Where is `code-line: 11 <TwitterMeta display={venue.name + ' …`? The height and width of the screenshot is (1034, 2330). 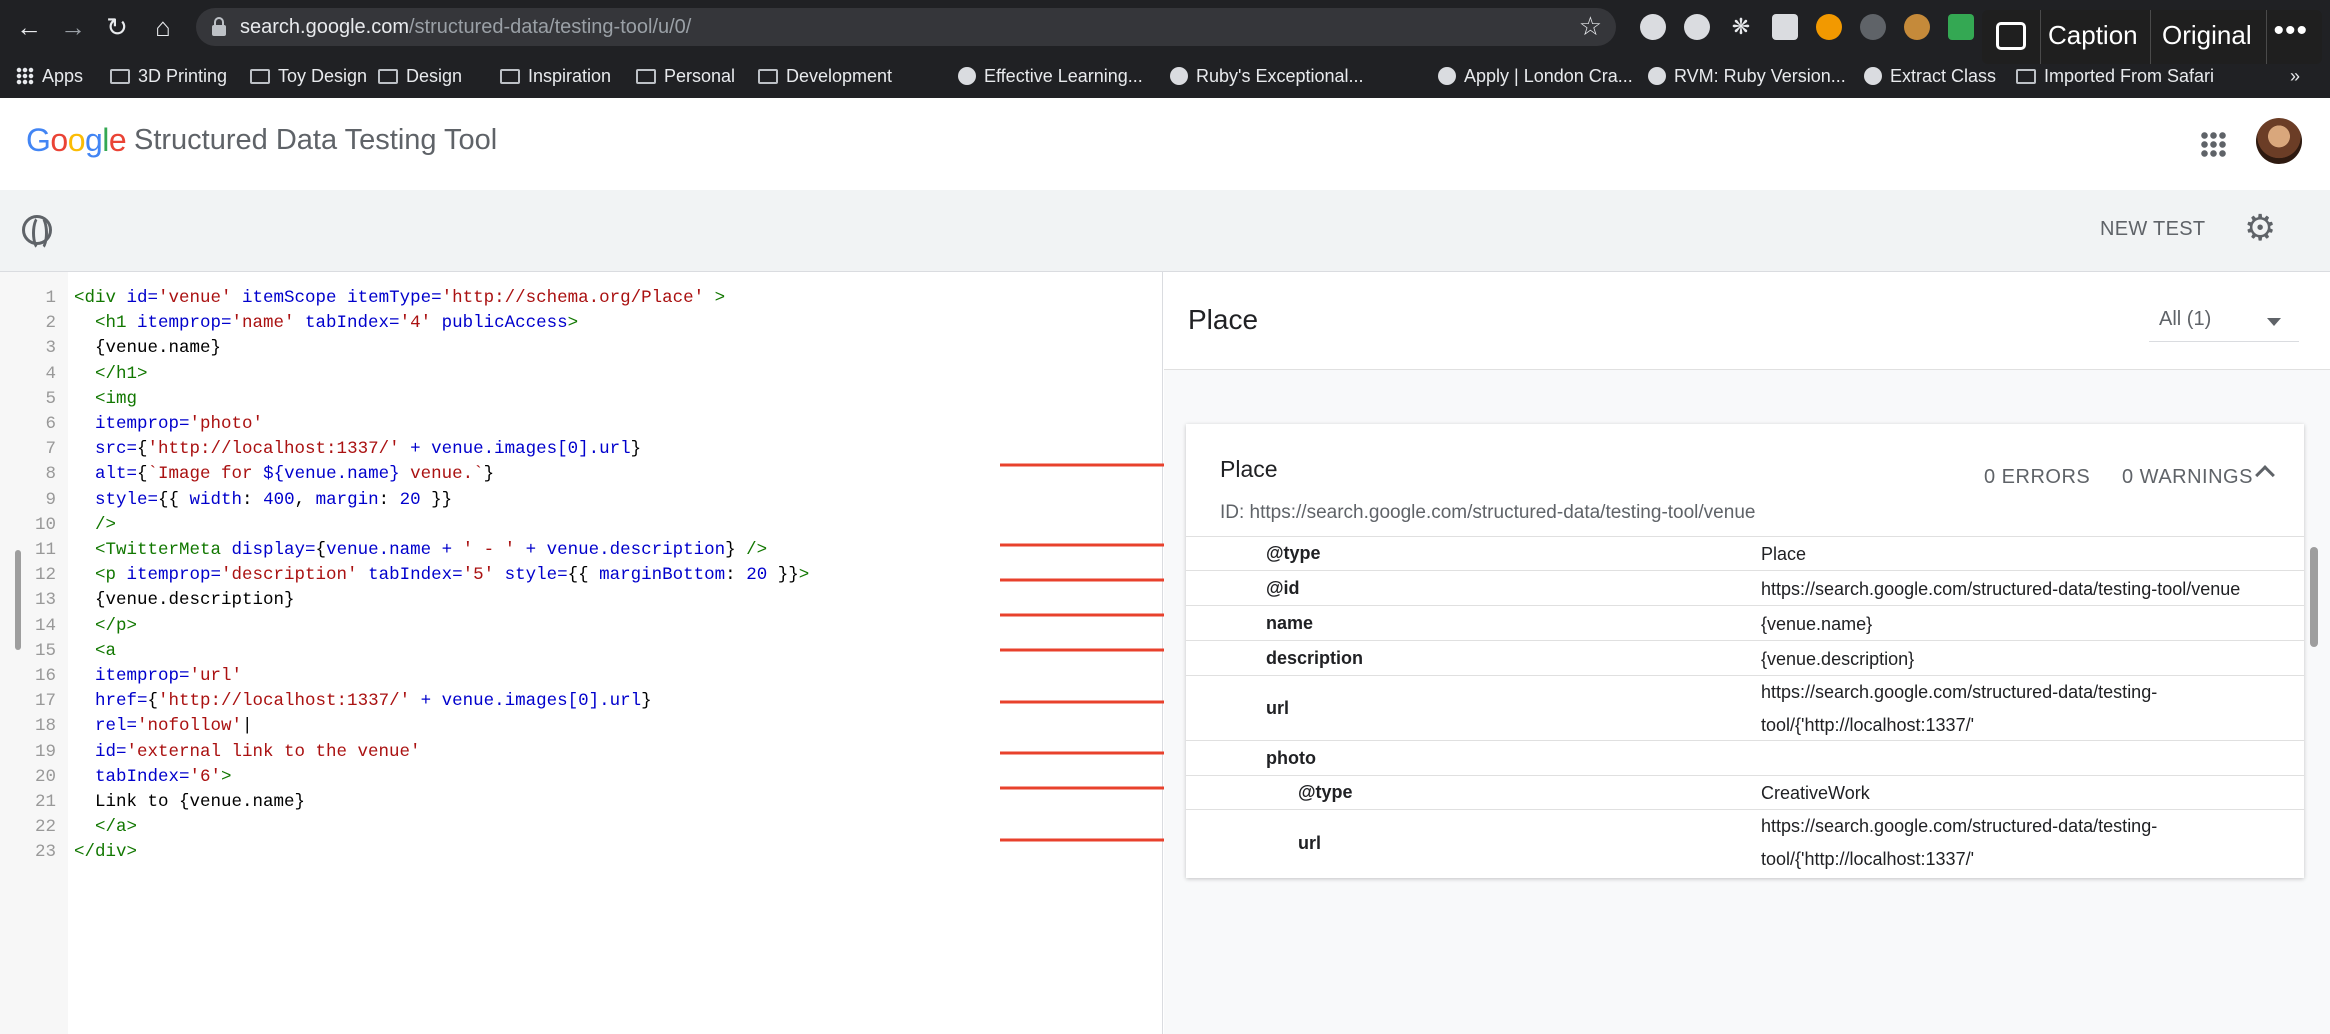
code-line: 11 <TwitterMeta display={venue.name + ' … is located at coordinates (580, 550).